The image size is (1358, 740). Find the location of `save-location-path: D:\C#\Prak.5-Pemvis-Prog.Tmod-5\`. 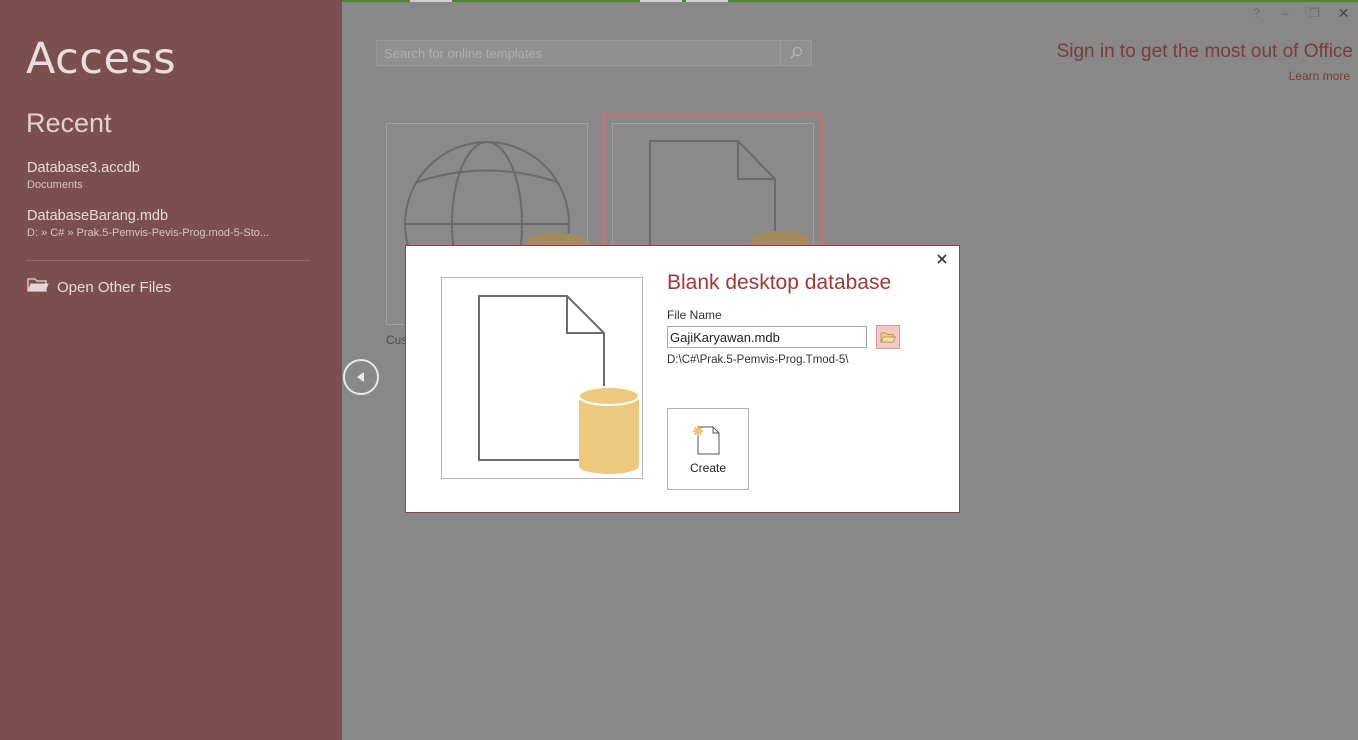

save-location-path: D:\C#\Prak.5-Pemvis-Prog.Tmod-5\ is located at coordinates (758, 360).